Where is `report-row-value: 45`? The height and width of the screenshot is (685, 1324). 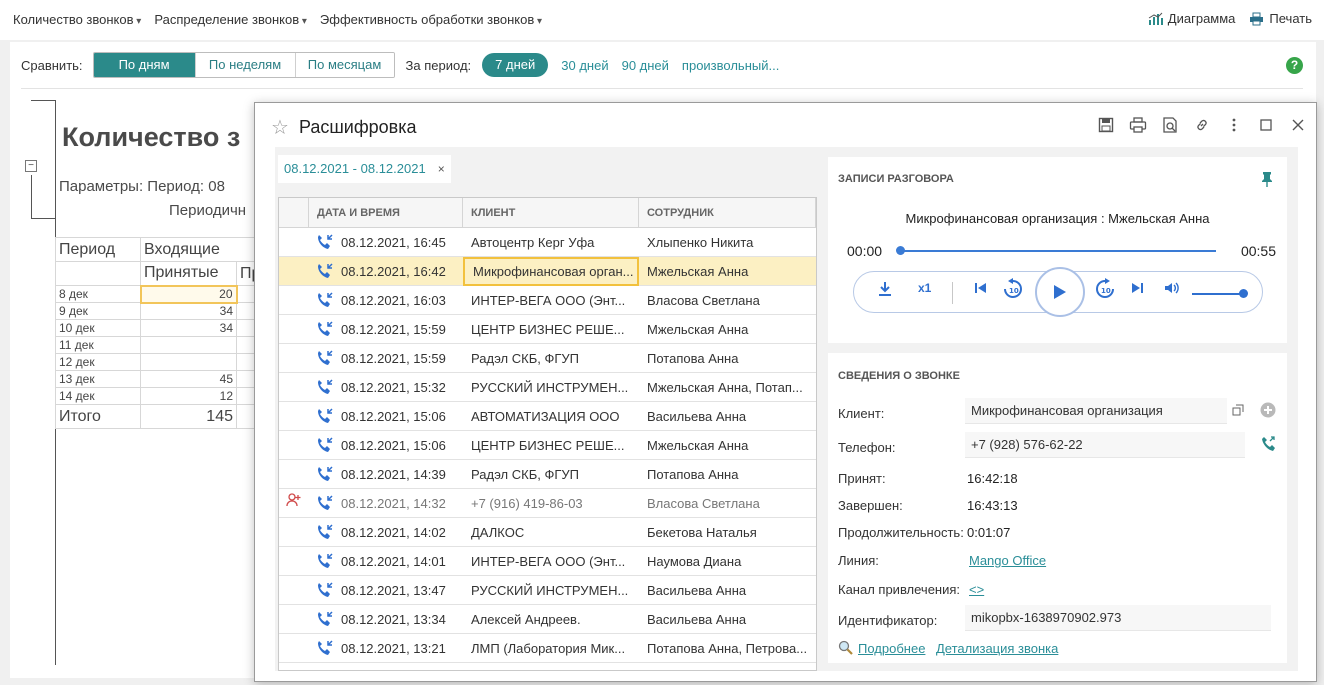 report-row-value: 45 is located at coordinates (188, 379).